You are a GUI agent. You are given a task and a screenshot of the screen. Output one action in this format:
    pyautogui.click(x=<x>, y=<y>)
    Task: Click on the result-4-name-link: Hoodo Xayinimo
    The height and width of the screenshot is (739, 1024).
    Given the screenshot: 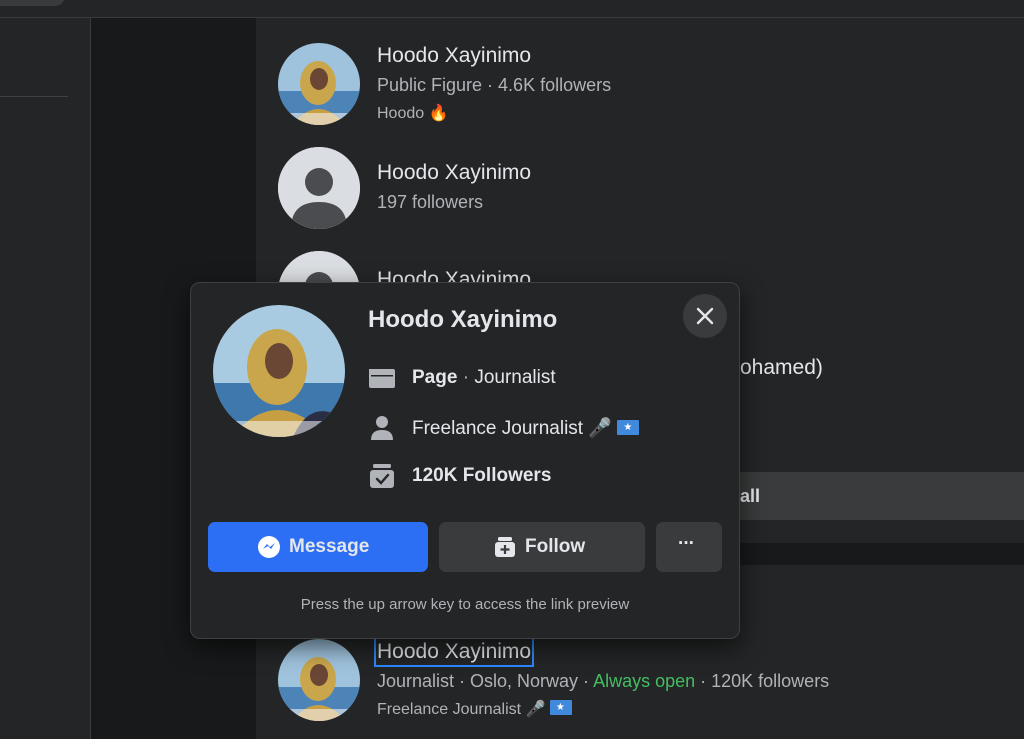 What is the action you would take?
    pyautogui.click(x=454, y=652)
    